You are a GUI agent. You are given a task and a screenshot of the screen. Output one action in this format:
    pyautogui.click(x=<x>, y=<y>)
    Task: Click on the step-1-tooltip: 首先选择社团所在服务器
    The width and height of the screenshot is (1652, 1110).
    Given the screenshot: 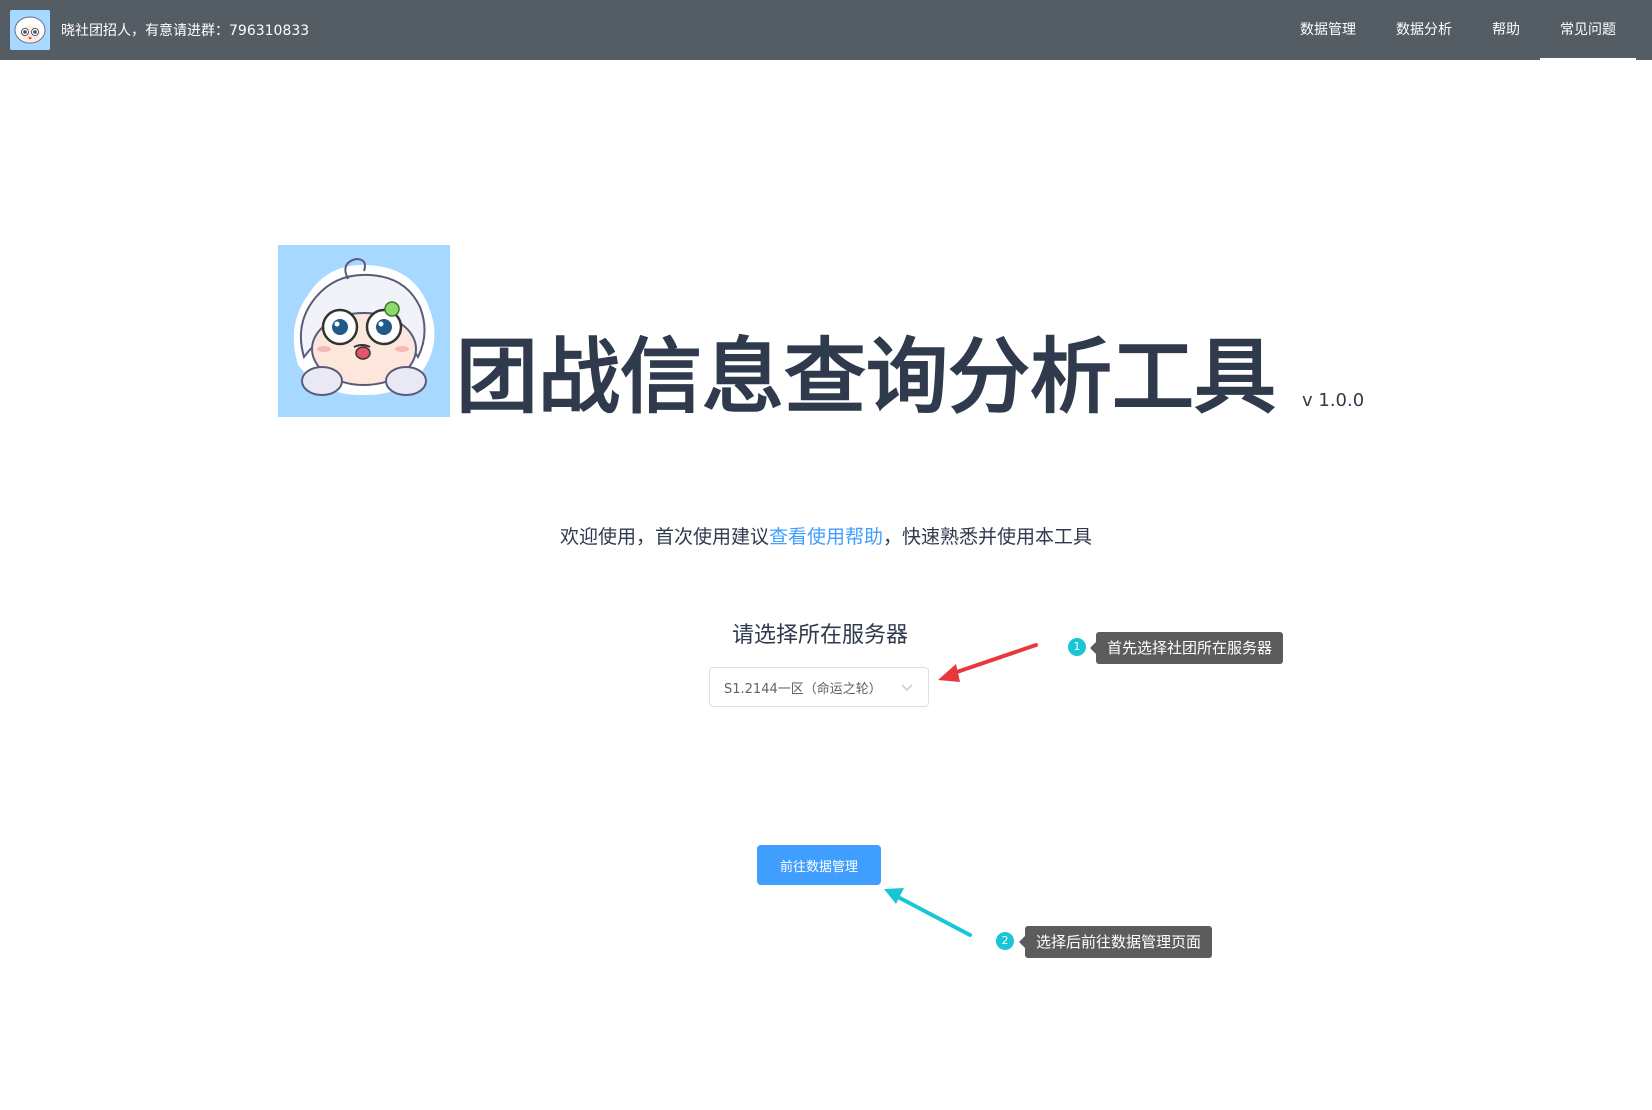 What is the action you would take?
    pyautogui.click(x=1186, y=648)
    